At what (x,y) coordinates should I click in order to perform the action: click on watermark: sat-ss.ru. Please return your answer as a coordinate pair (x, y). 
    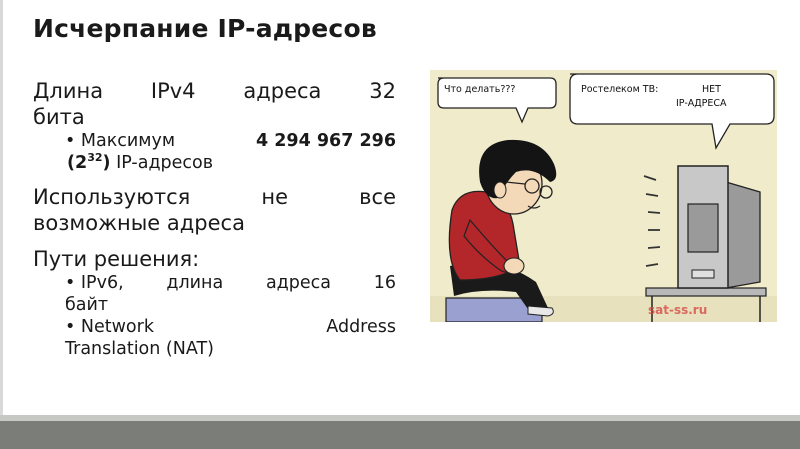
    Looking at the image, I should click on (677, 310).